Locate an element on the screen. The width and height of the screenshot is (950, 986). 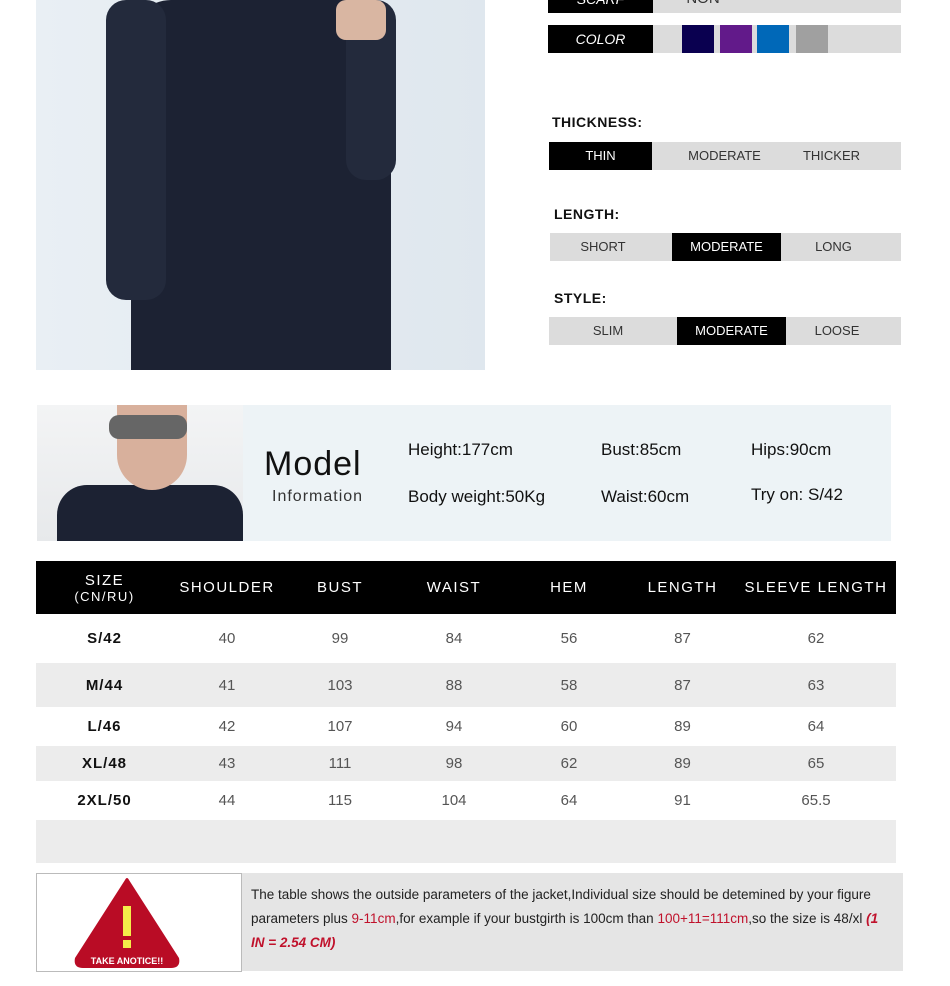
measure-cell: 111 is located at coordinates (340, 763).